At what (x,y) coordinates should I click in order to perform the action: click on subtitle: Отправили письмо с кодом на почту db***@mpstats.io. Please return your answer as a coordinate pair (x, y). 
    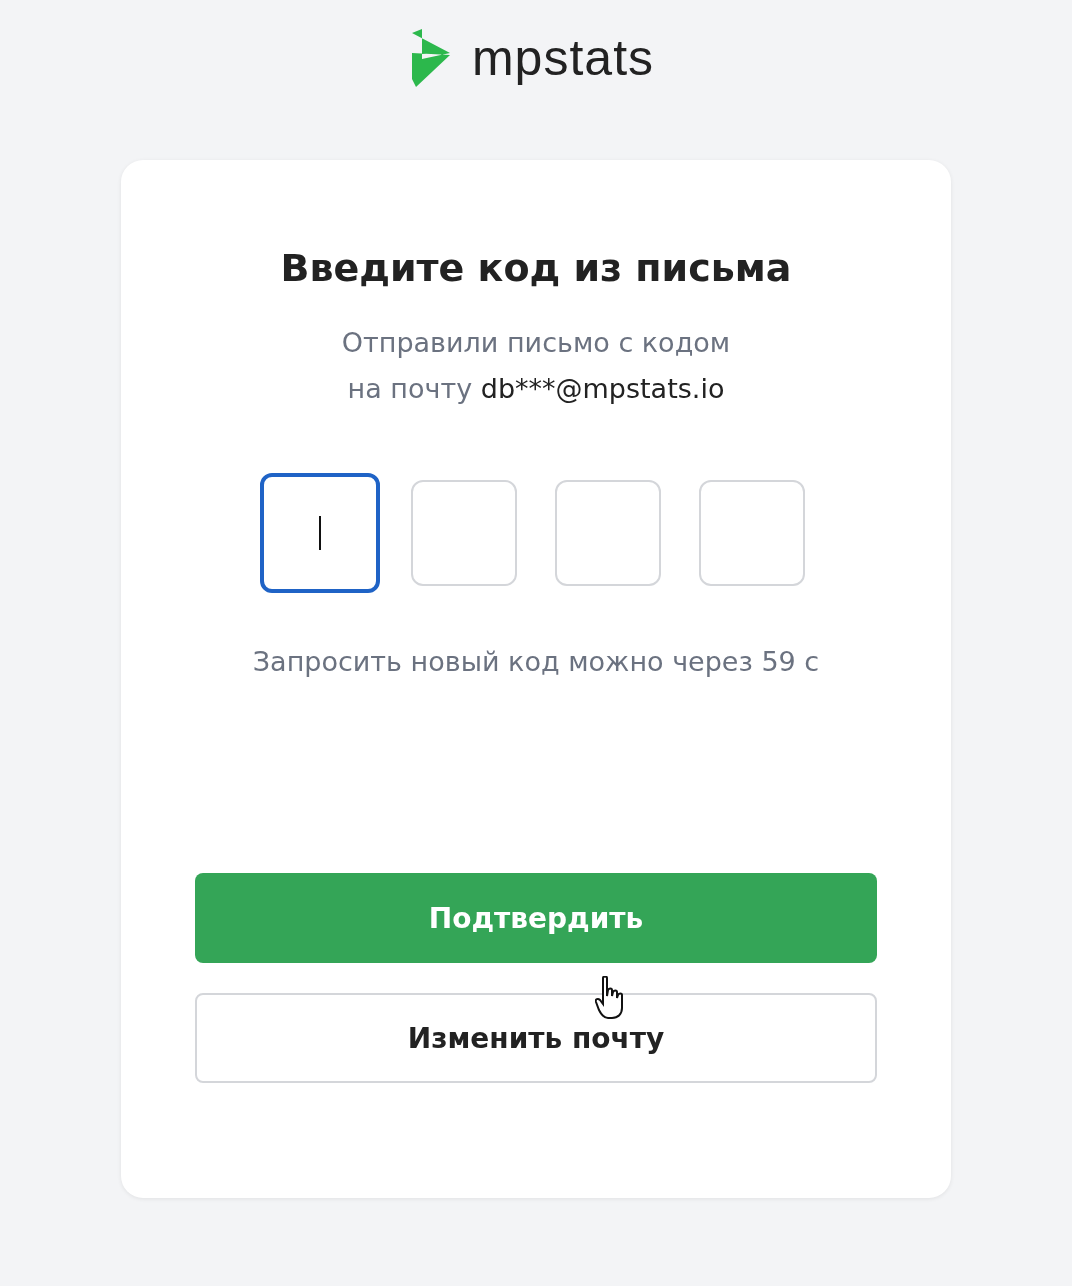
    Looking at the image, I should click on (536, 366).